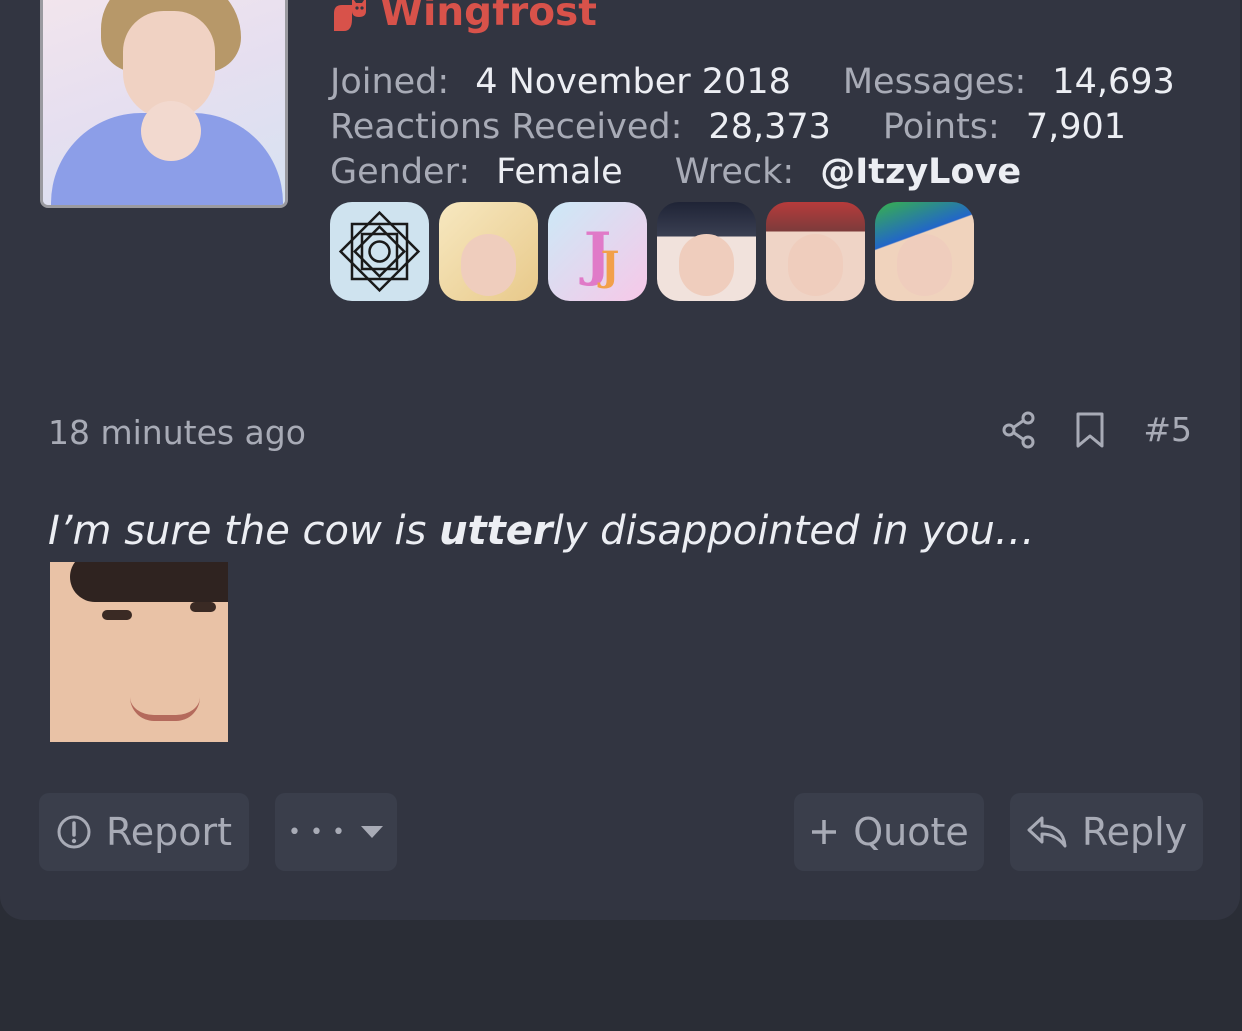  What do you see at coordinates (924, 251) in the screenshot?
I see `badge-beanie-portrait-icon` at bounding box center [924, 251].